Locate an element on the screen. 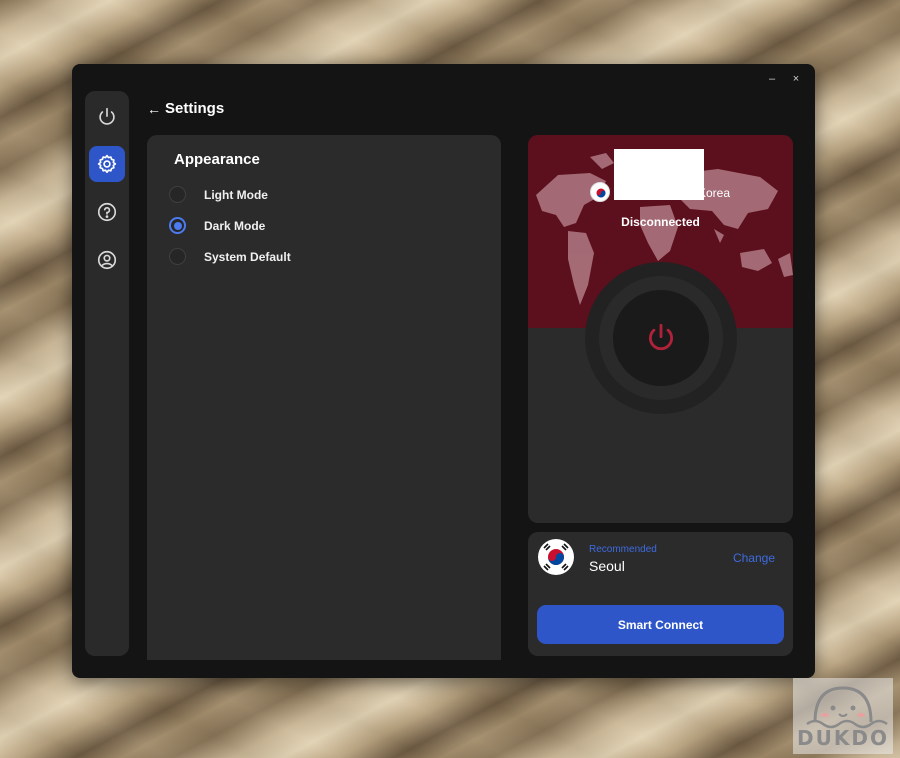 Image resolution: width=900 pixels, height=758 pixels. option-light-mode: Light Mode is located at coordinates (218, 194).